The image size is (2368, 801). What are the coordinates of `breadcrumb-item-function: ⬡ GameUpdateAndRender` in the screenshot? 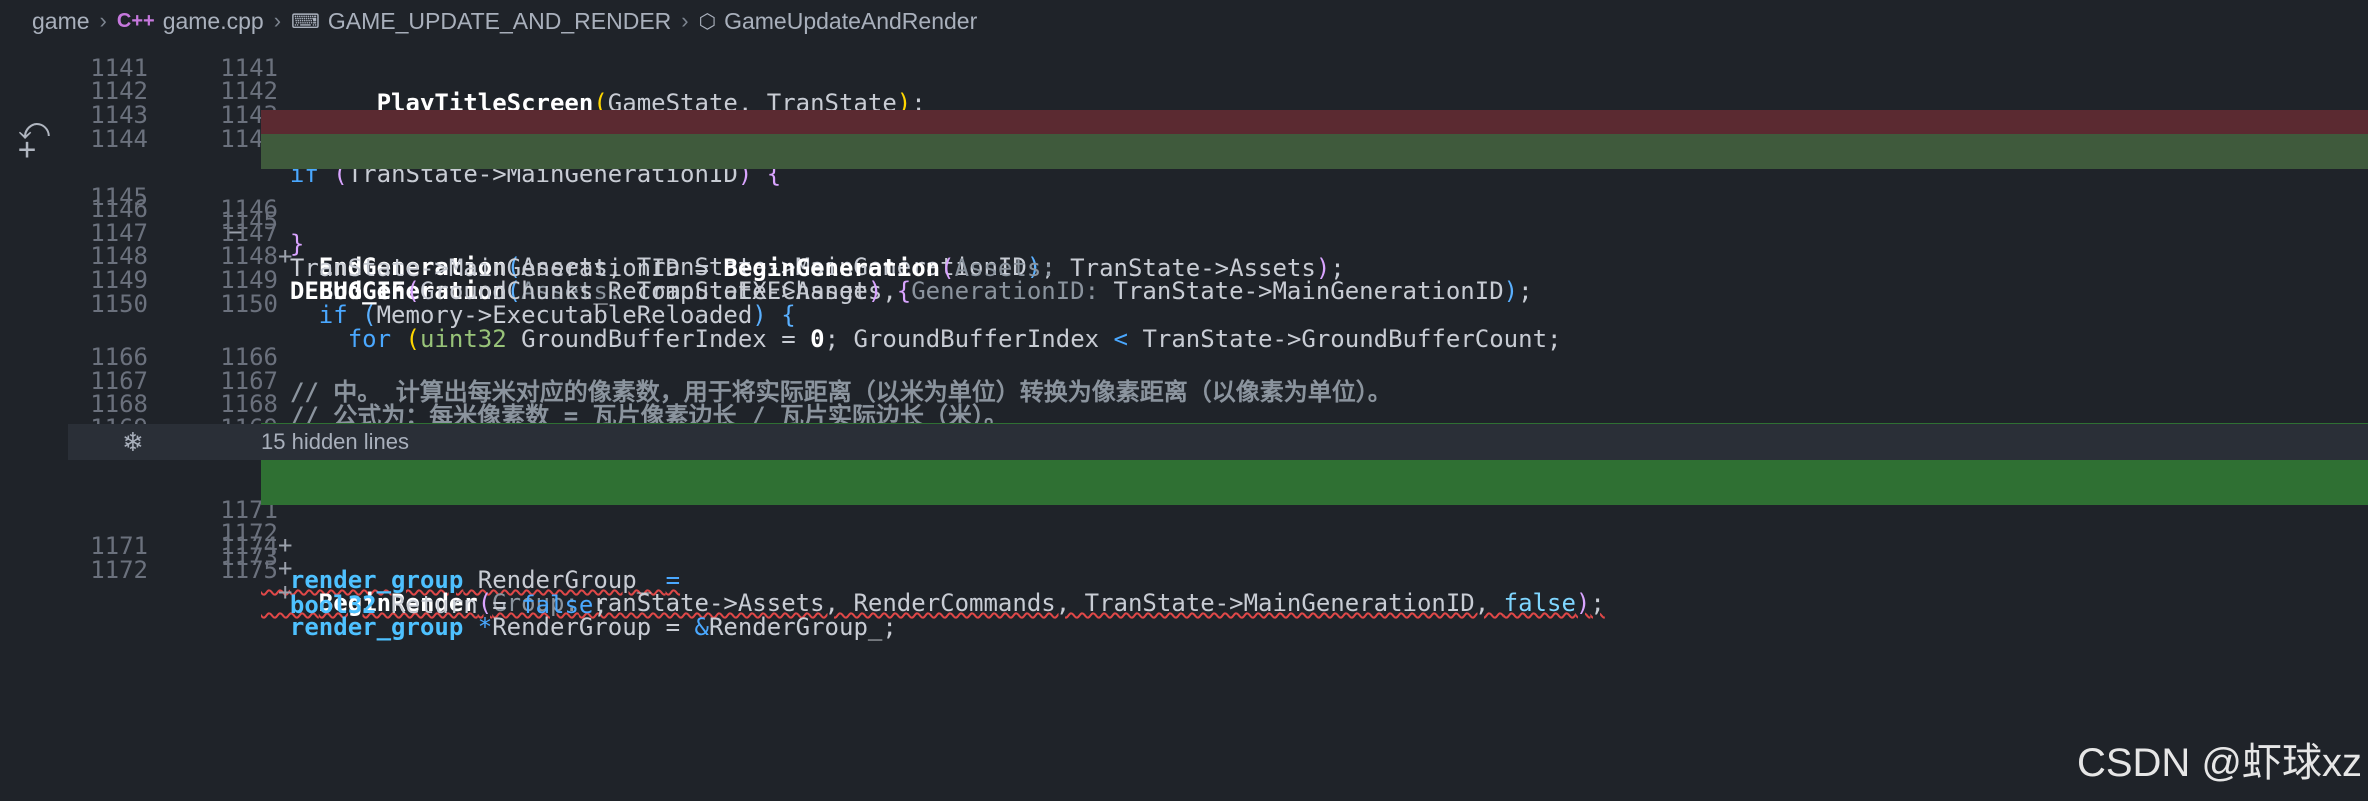 It's located at (838, 21).